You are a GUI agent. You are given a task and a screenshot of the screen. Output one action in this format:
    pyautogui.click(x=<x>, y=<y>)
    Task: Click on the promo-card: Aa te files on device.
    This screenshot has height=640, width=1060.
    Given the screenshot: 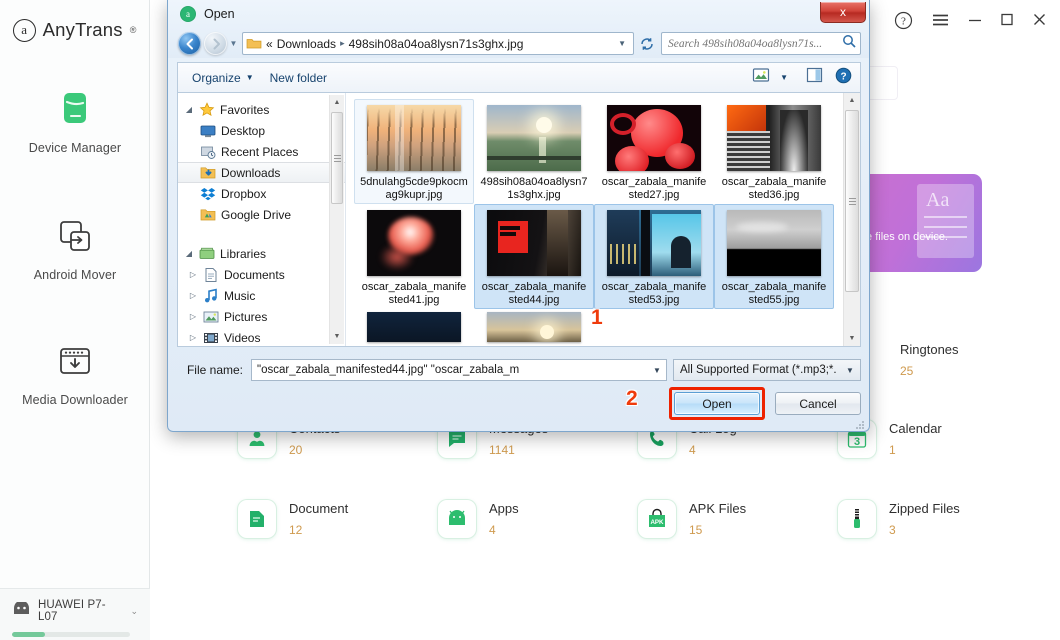 What is the action you would take?
    pyautogui.click(x=919, y=223)
    